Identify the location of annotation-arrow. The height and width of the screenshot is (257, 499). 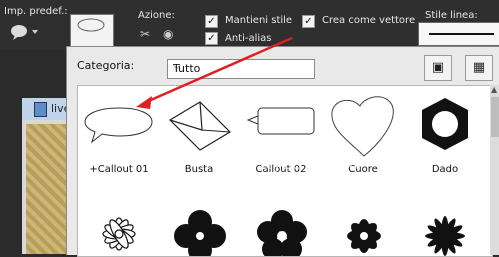
(214, 72).